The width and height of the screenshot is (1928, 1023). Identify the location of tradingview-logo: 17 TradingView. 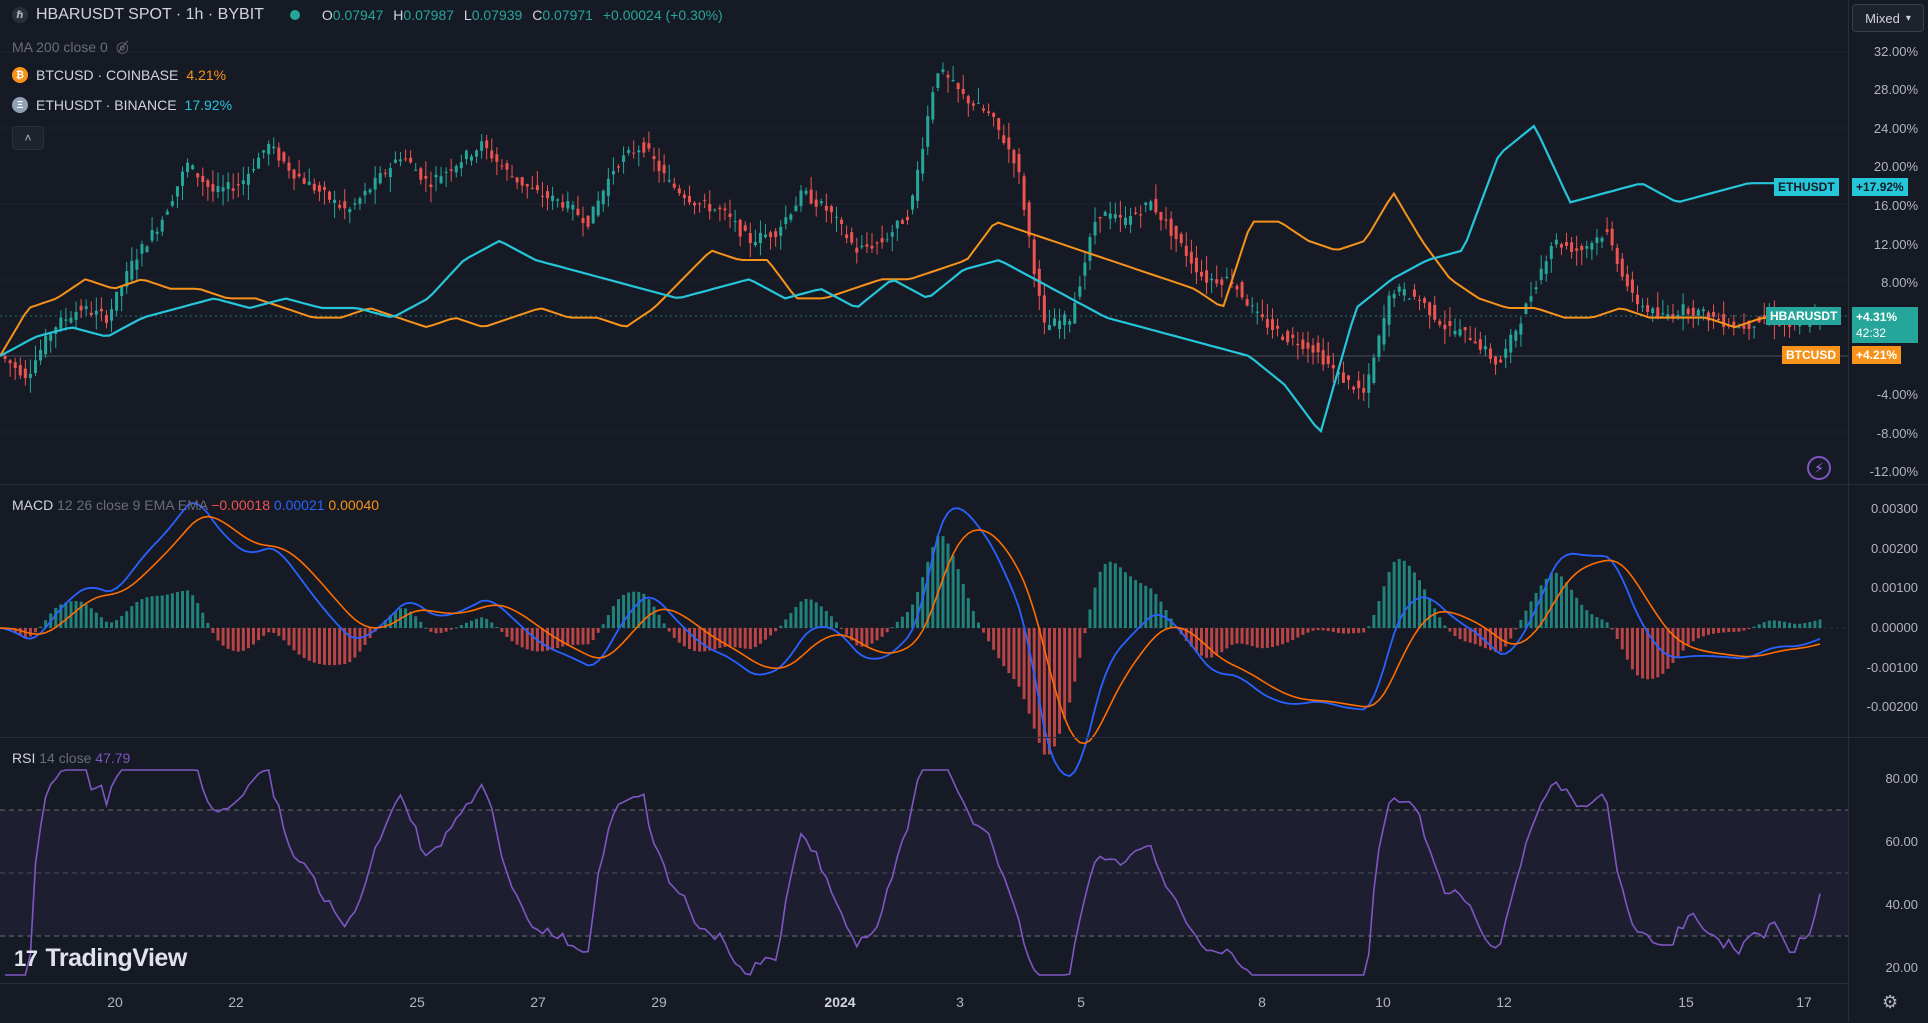
(100, 958).